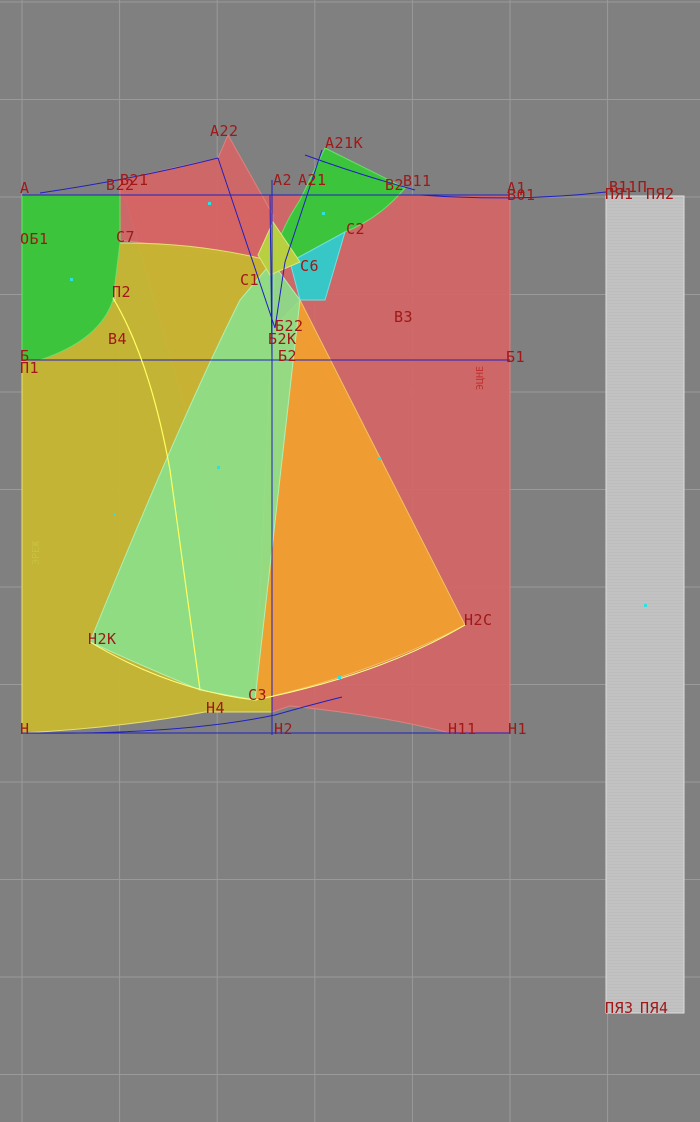 This screenshot has height=1122, width=700. I want to click on point-label-c1: C1, so click(249, 280).